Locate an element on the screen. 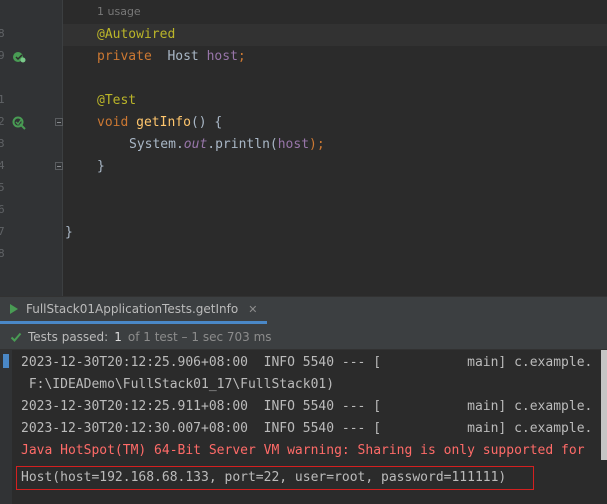  test-status: Tests passed: 1 of 1 test – 1 sec 703 ms is located at coordinates (141, 336).